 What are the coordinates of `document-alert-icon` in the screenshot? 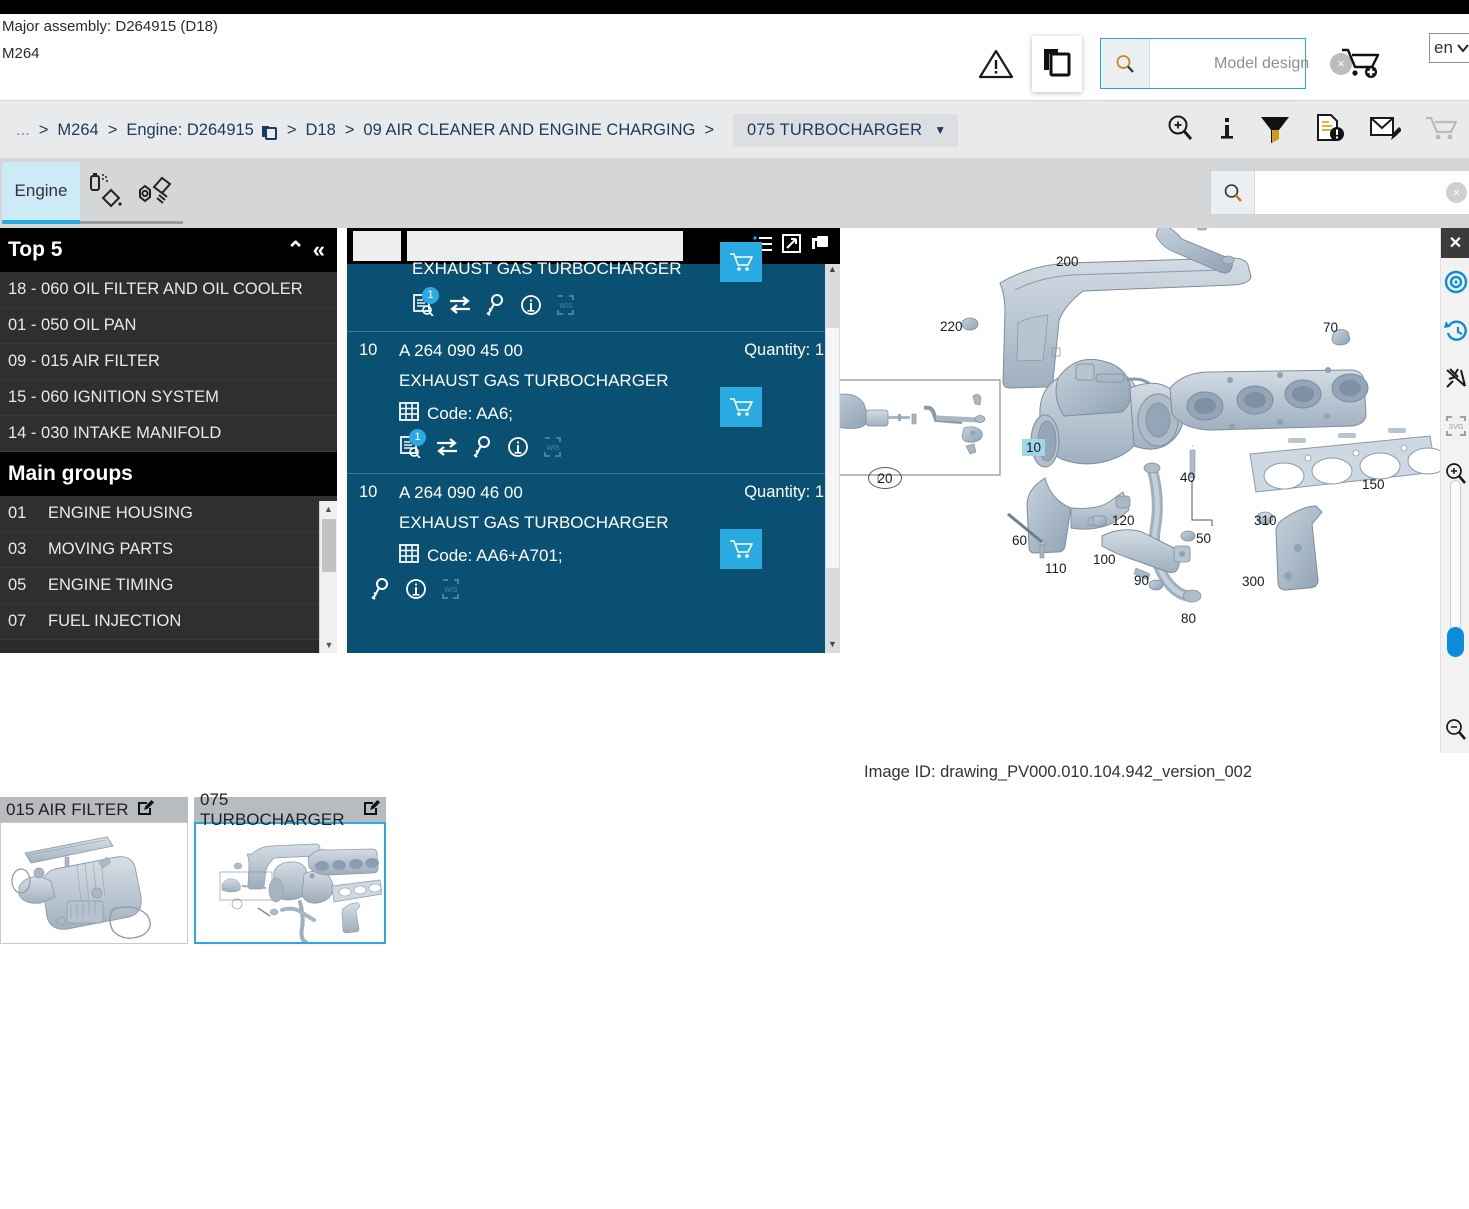 It's located at (1330, 130).